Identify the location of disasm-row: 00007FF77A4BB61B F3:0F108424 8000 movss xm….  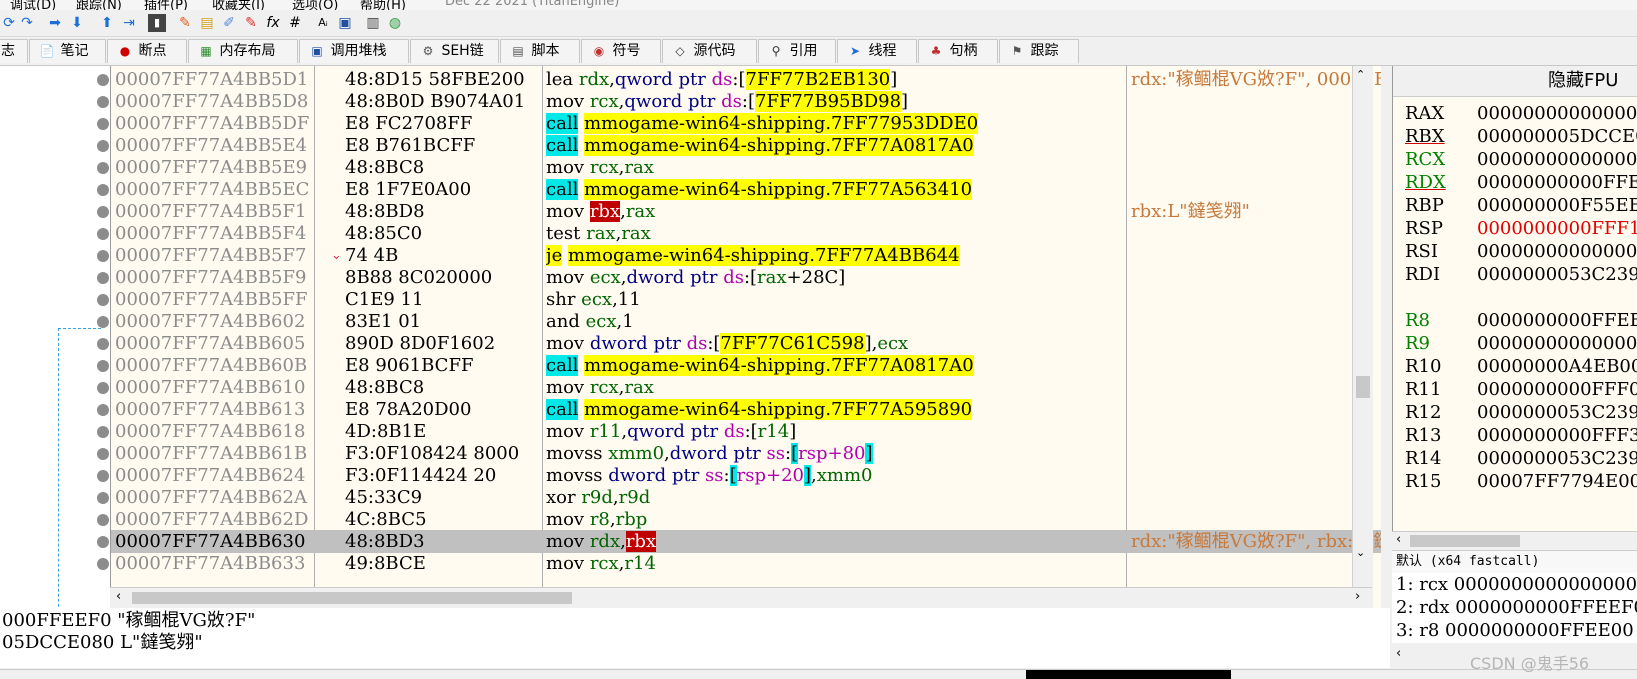
(746, 453).